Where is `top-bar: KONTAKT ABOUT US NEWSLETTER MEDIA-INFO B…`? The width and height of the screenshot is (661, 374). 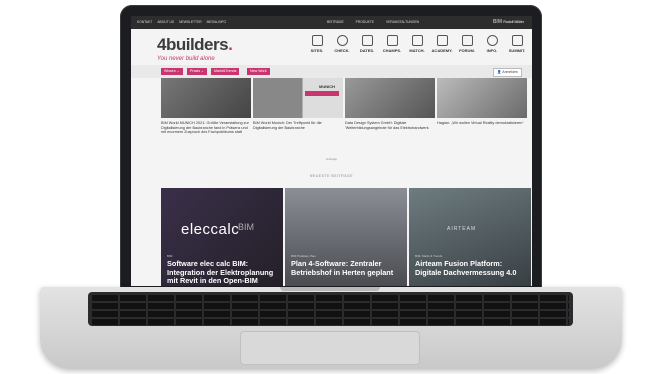 top-bar: KONTAKT ABOUT US NEWSLETTER MEDIA-INFO B… is located at coordinates (331, 22).